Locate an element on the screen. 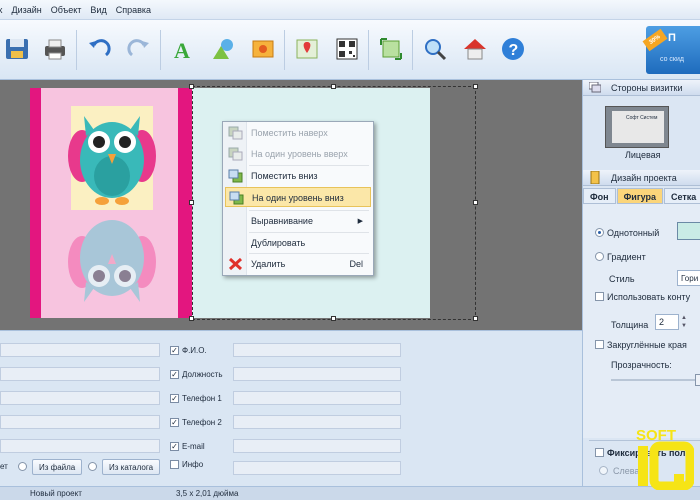  menu-object: Объект is located at coordinates (66, 10).